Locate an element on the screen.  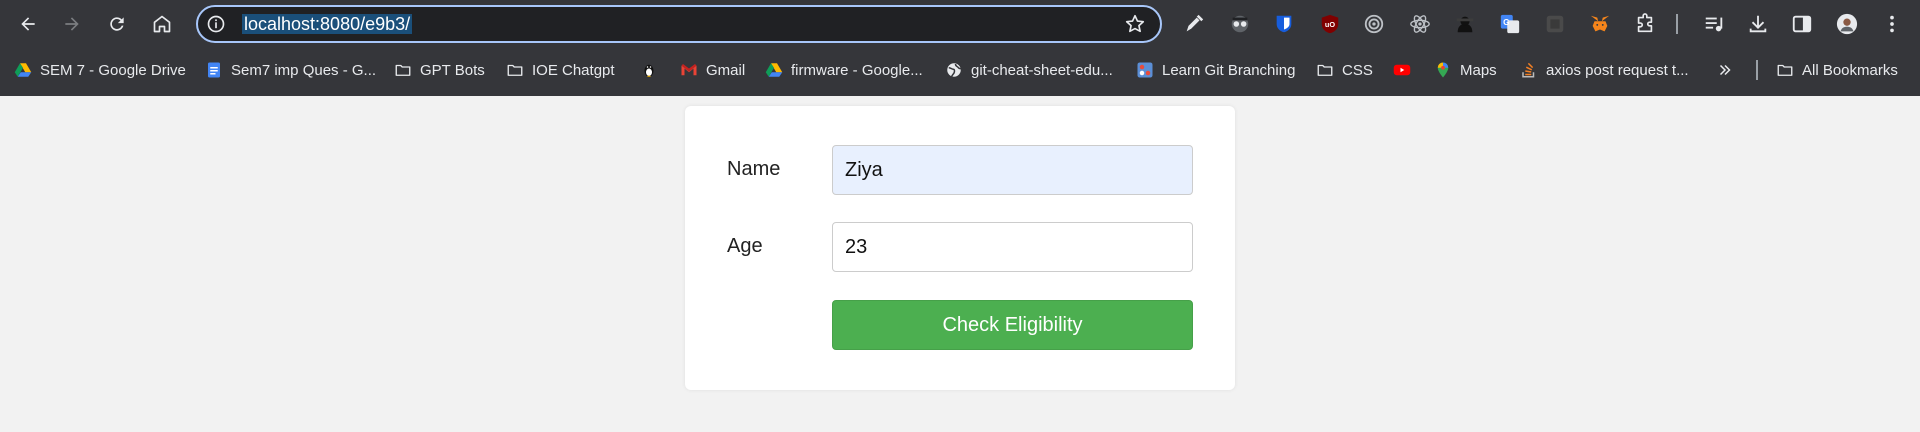
reload-icon is located at coordinates (117, 24).